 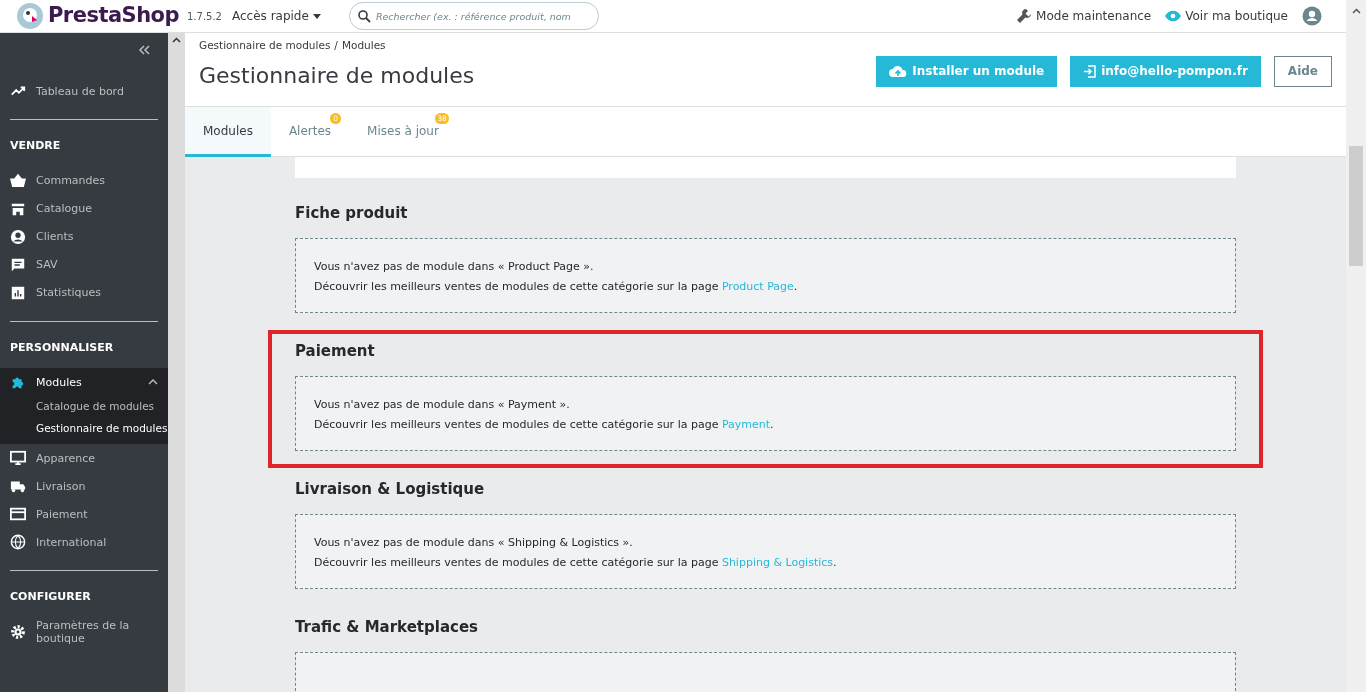 What do you see at coordinates (364, 16) in the screenshot?
I see `search-icon` at bounding box center [364, 16].